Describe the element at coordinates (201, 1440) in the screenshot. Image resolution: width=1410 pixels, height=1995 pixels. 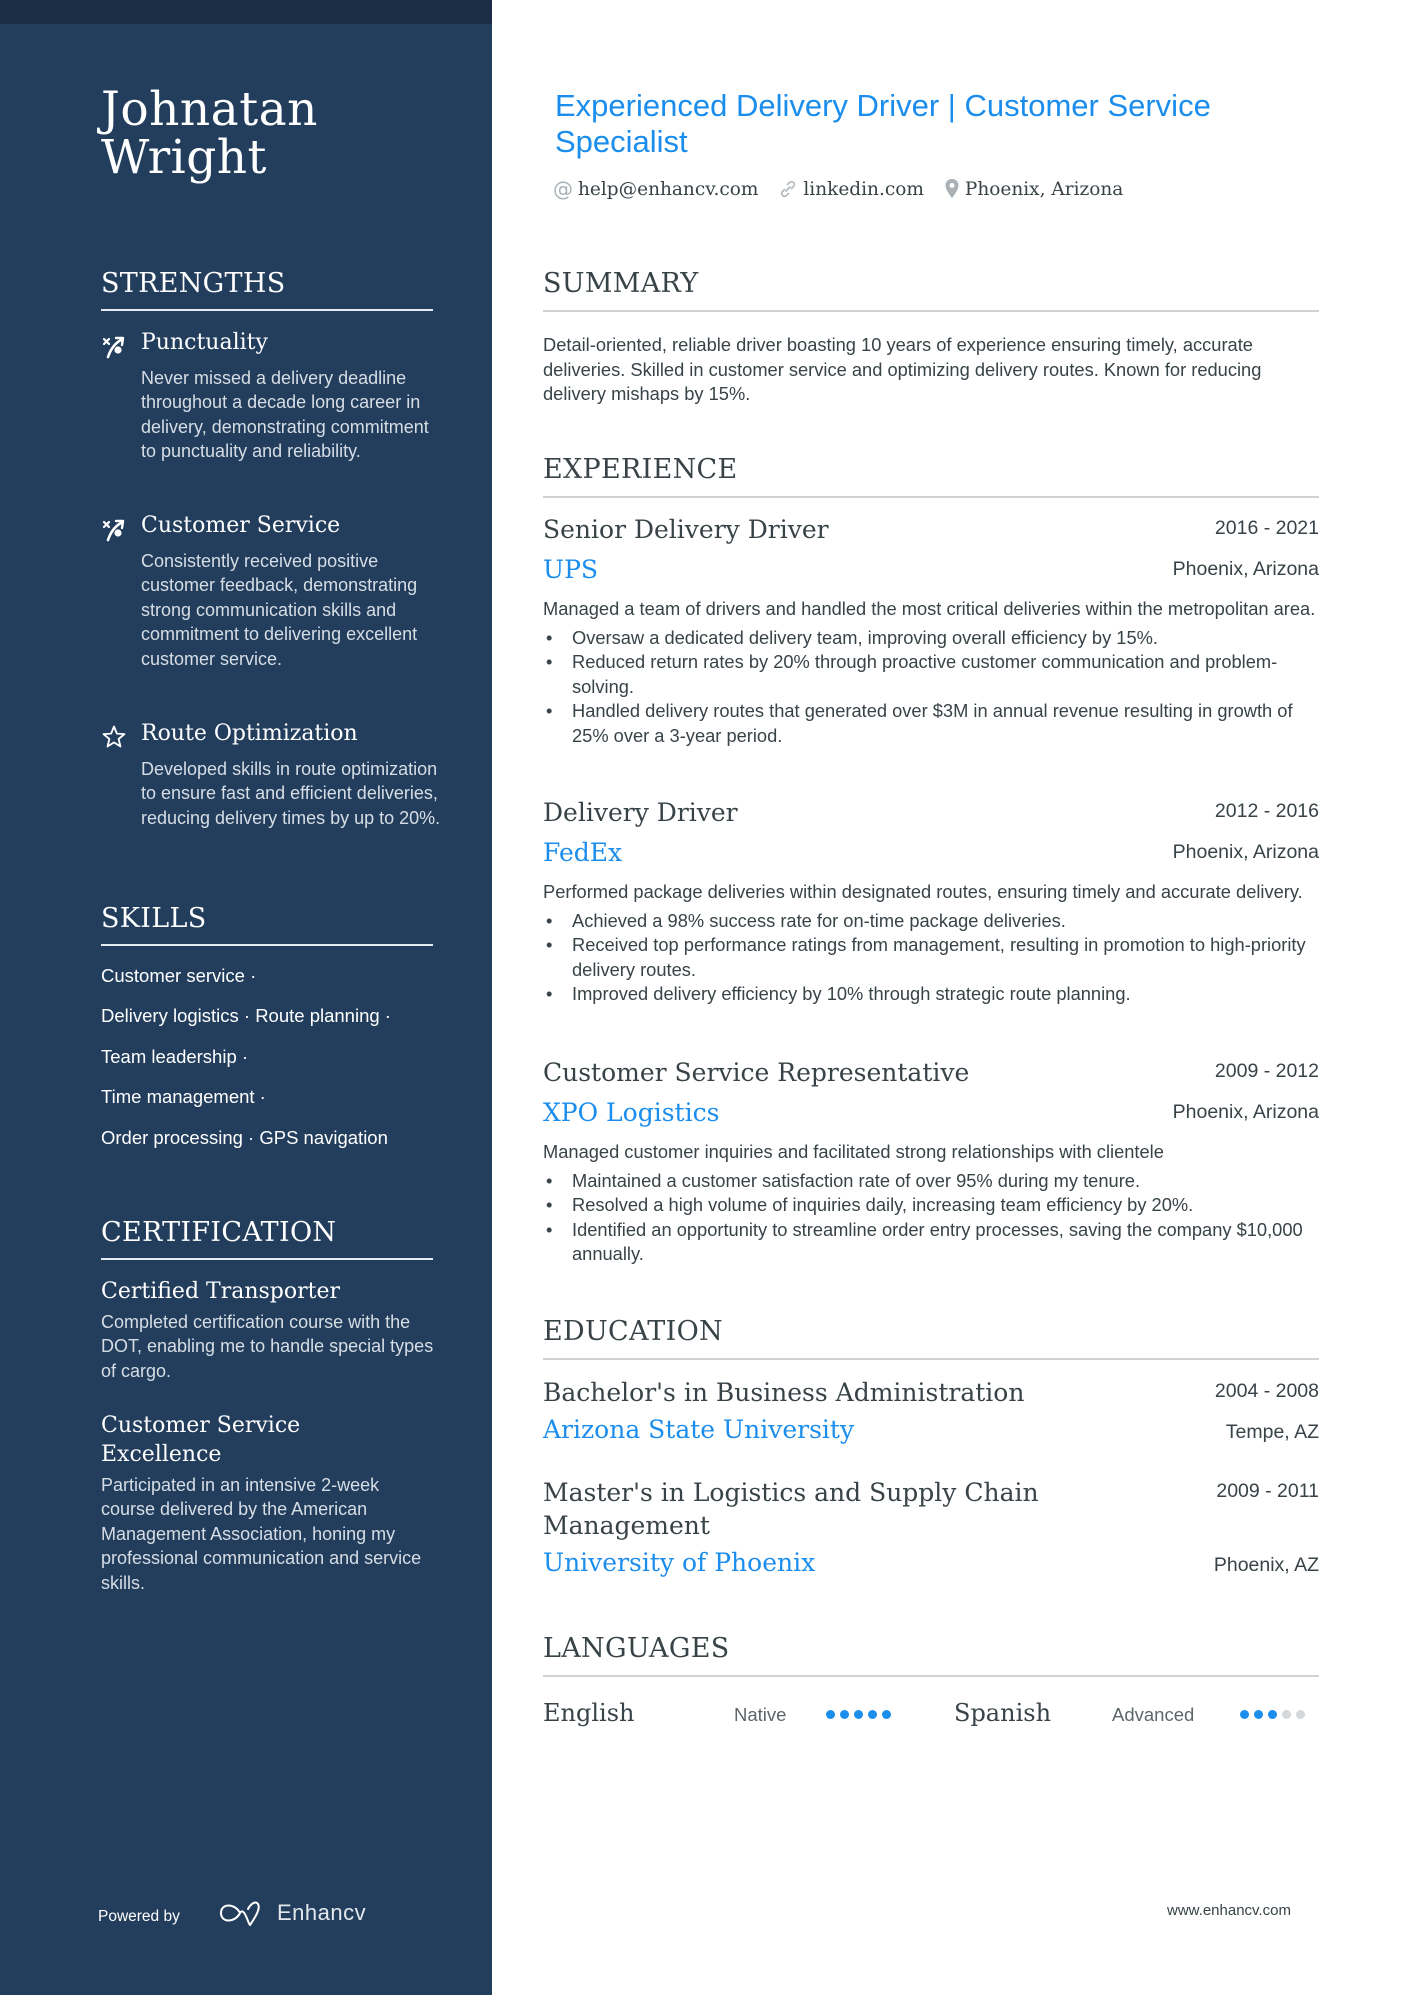
I see `certification-title: Customer Service Excellence` at that location.